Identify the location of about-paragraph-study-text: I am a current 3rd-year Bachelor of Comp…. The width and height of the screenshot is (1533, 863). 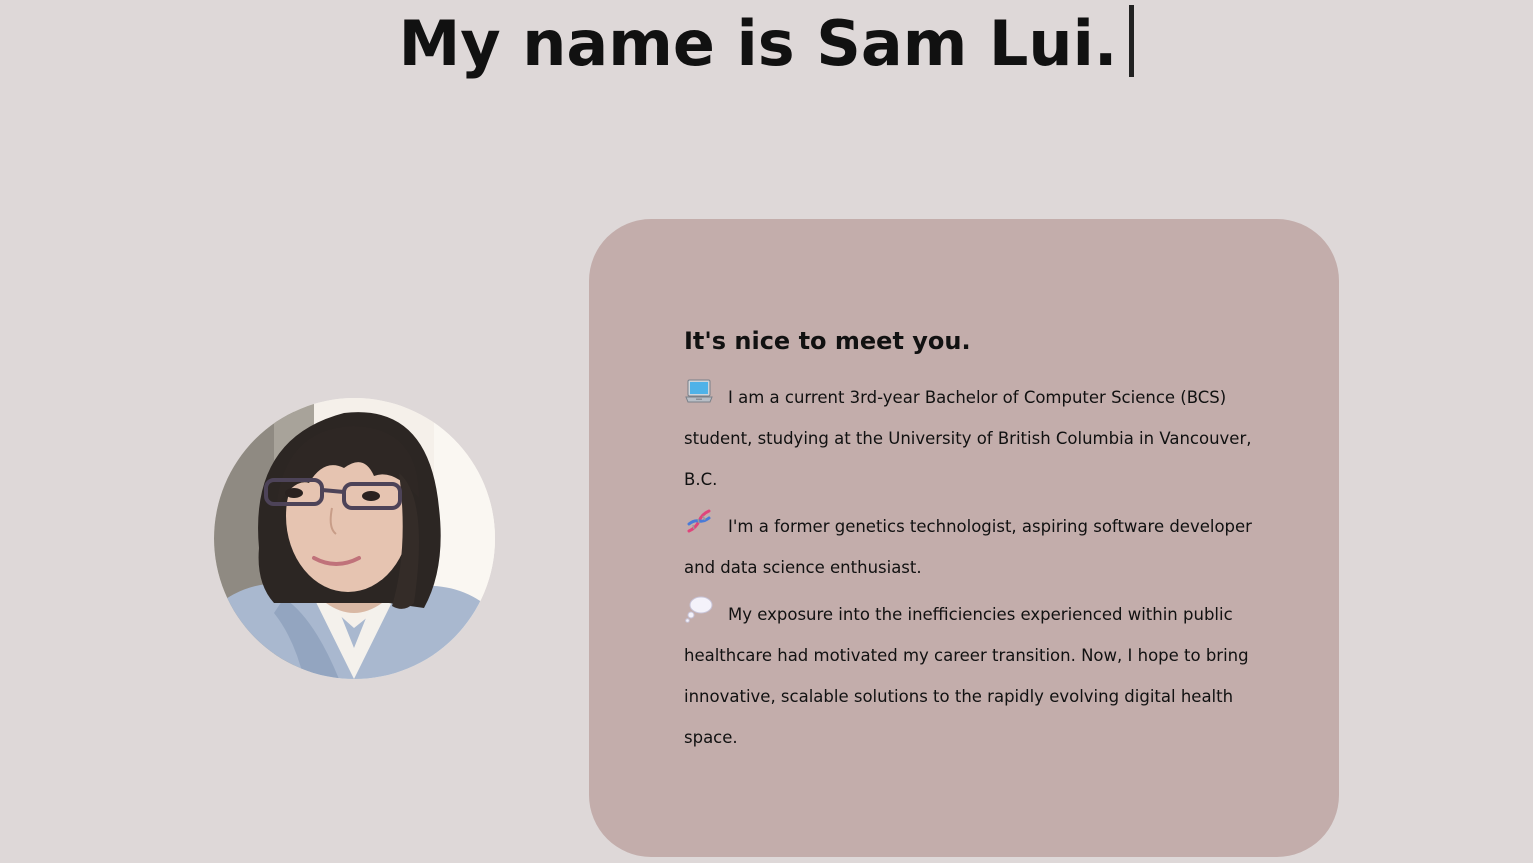
(968, 438).